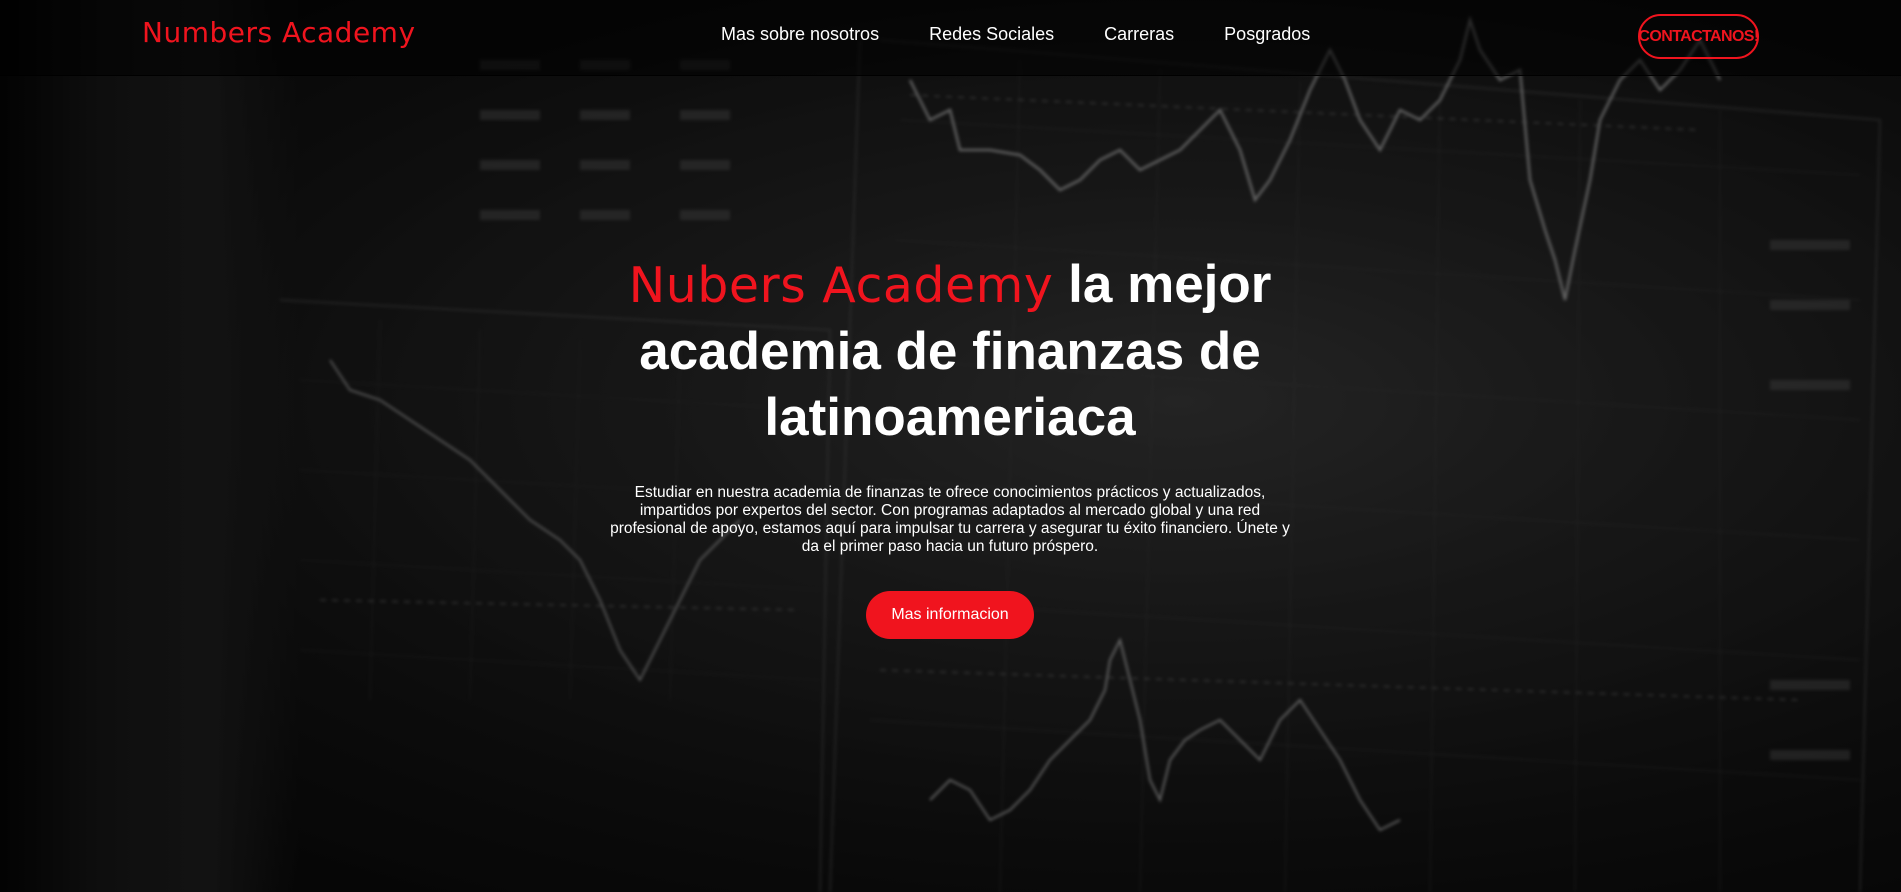 Image resolution: width=1901 pixels, height=892 pixels. I want to click on brand-logo: Numbers Academy, so click(279, 32).